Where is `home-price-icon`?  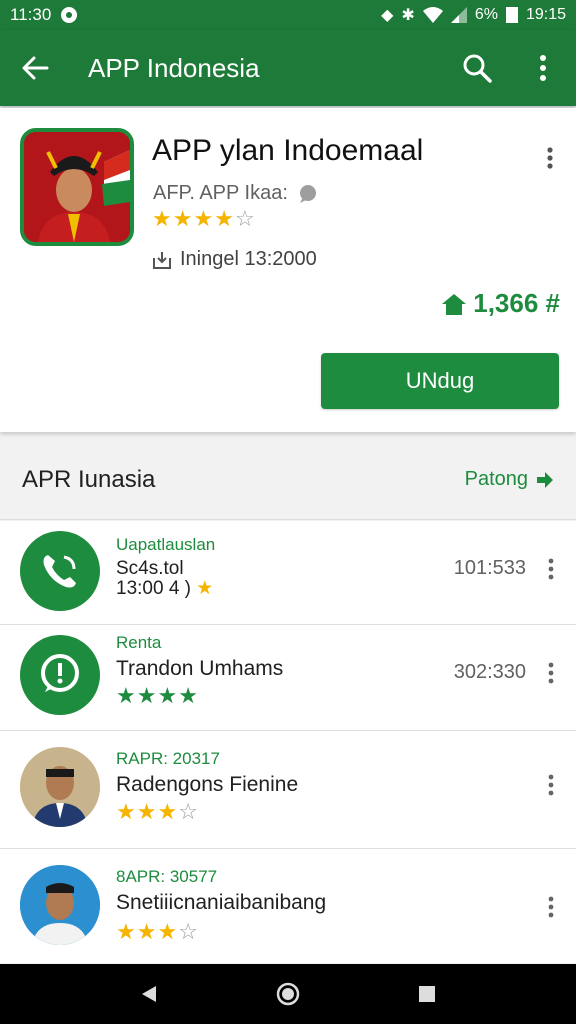
home-price-icon is located at coordinates (454, 304).